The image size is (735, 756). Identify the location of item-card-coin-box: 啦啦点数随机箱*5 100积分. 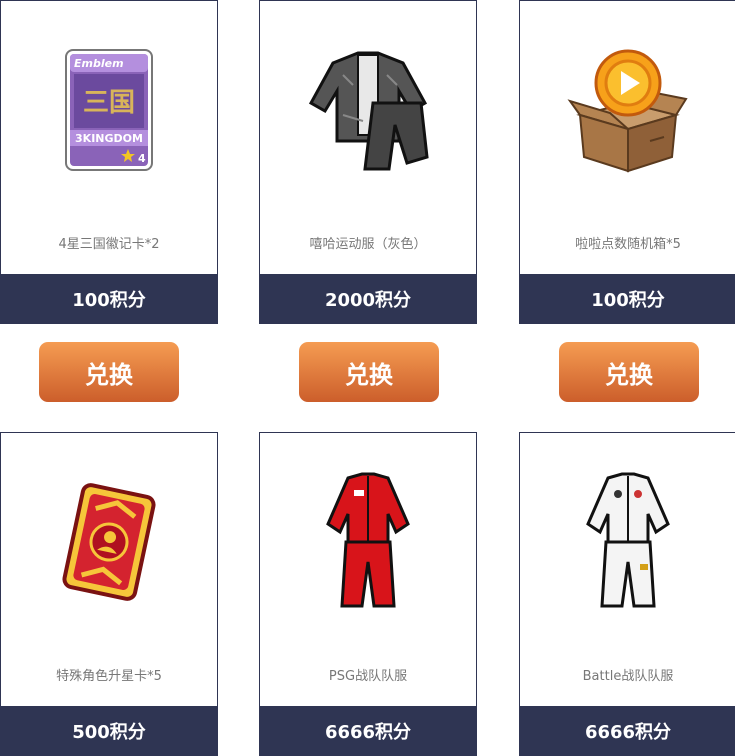
(627, 162).